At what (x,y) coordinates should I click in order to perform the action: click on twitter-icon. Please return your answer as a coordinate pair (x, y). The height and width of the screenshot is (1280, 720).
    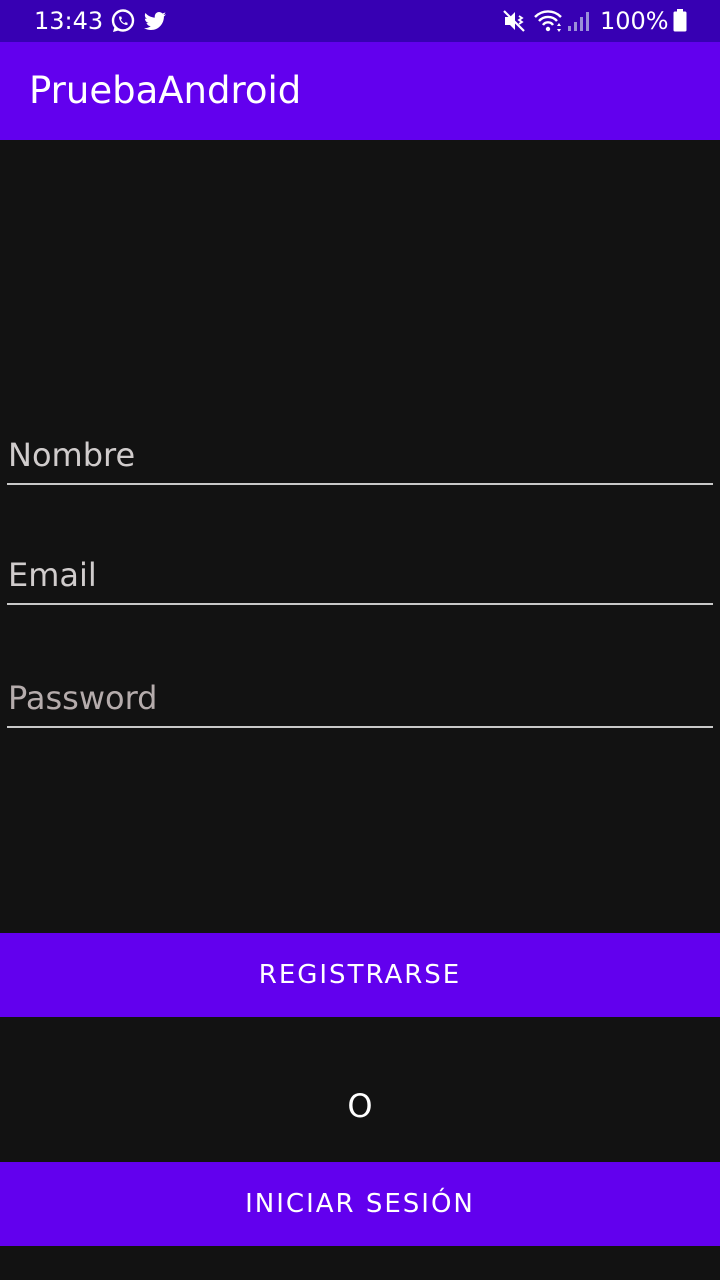
    Looking at the image, I should click on (155, 21).